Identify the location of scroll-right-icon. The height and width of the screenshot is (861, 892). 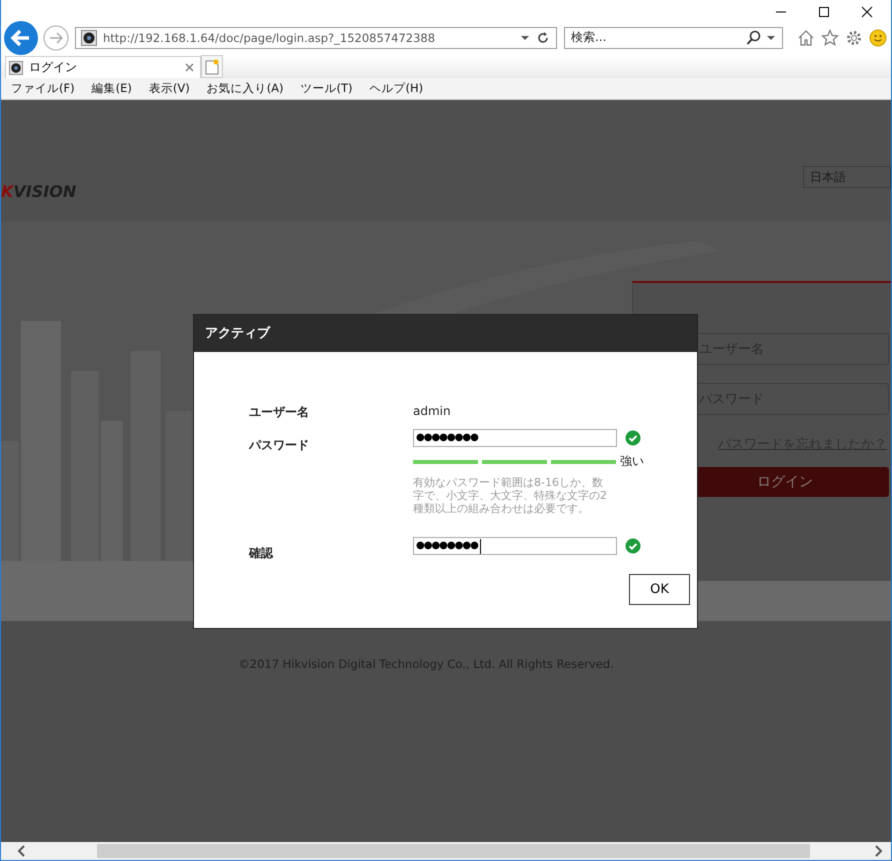
(878, 851).